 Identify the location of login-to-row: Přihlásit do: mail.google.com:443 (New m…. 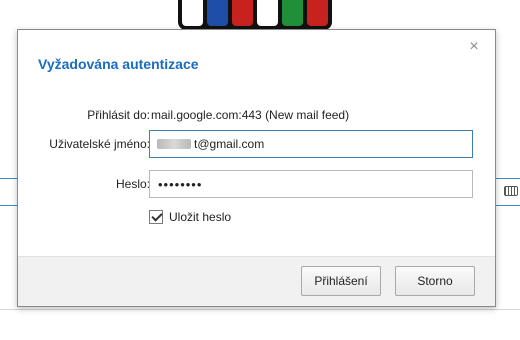
(256, 115).